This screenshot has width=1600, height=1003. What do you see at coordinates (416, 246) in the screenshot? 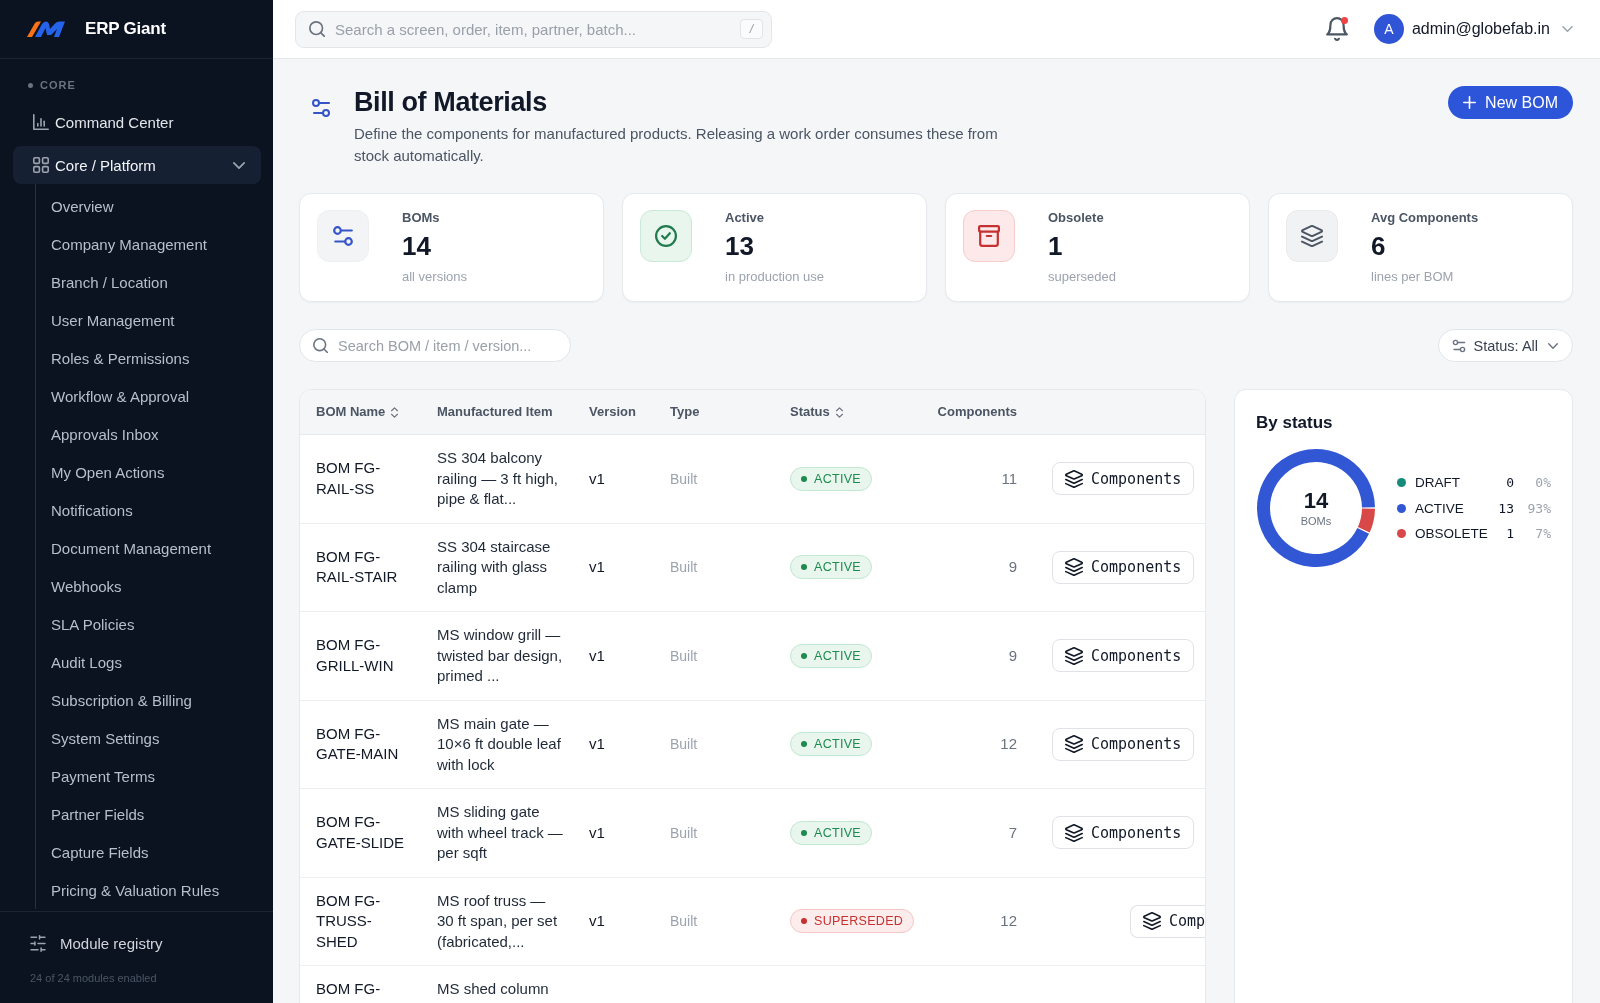
I see `stat-value: 14` at bounding box center [416, 246].